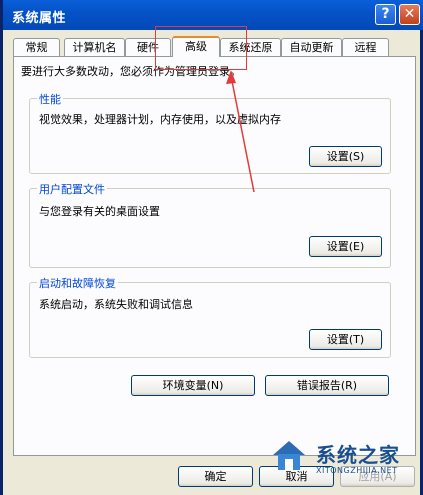 This screenshot has height=495, width=423. Describe the element at coordinates (240, 131) in the screenshot. I see `annotation-arrow` at that location.